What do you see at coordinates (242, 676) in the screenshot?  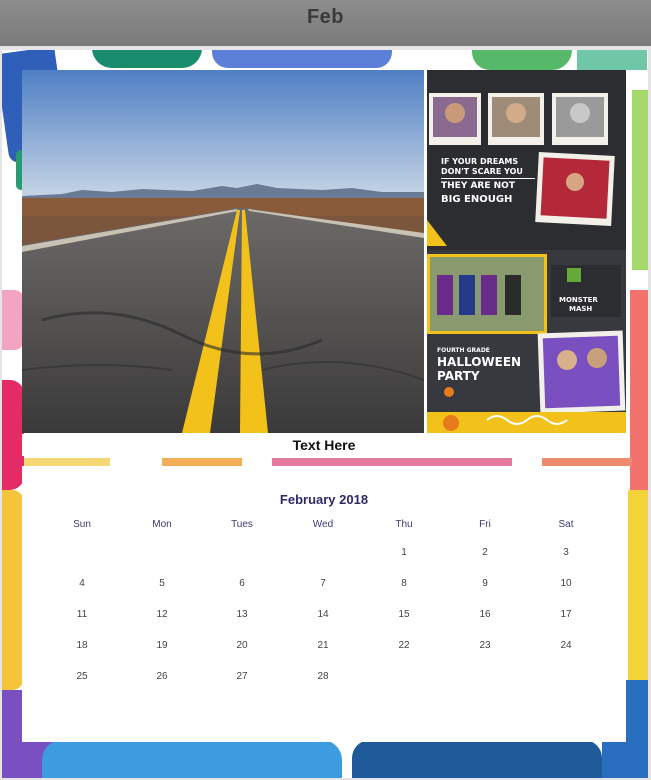 I see `day-cell: 27` at bounding box center [242, 676].